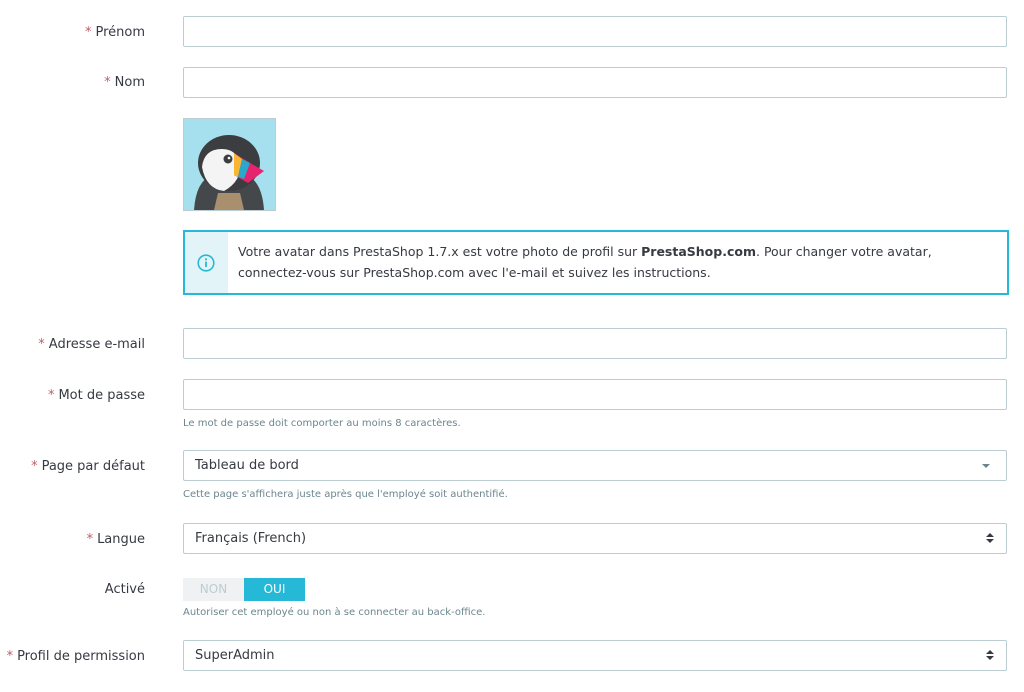 This screenshot has height=692, width=1024. I want to click on password-label: * Mot de passe, so click(96, 395).